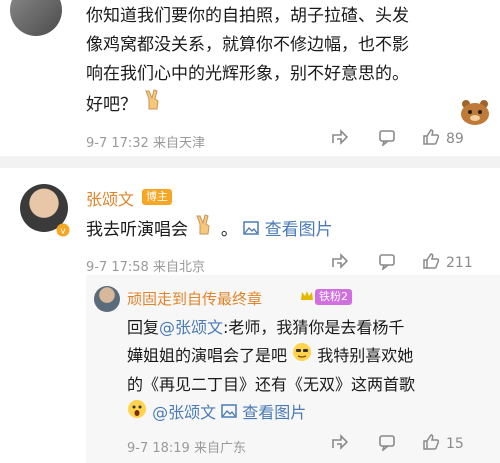 This screenshot has height=463, width=500. I want to click on comment-meta: 9-7 17:58 来自北京, so click(145, 267).